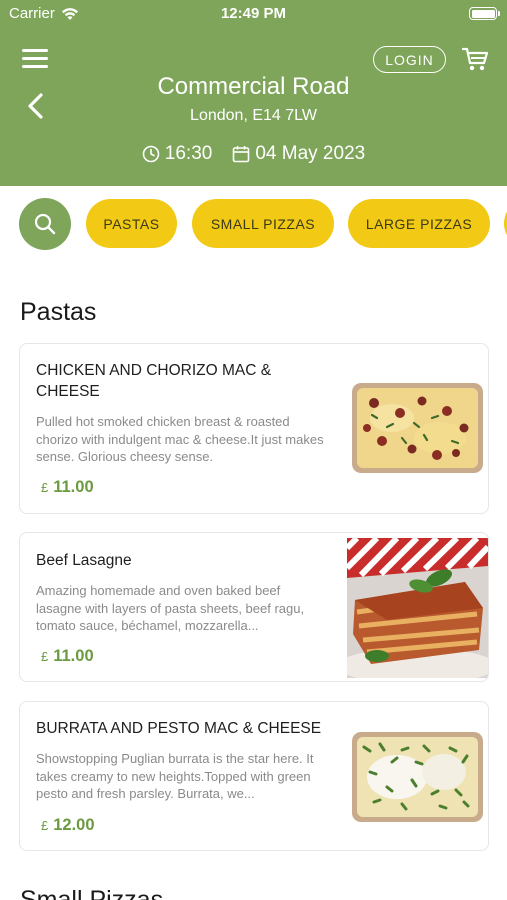 The width and height of the screenshot is (507, 900). What do you see at coordinates (419, 223) in the screenshot?
I see `category-chip-large-pizzas: LARGE PIZZAS` at bounding box center [419, 223].